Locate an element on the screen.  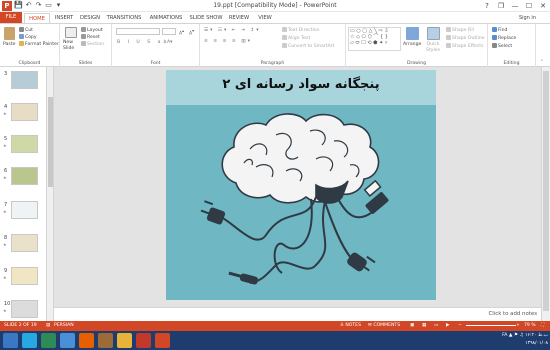
align-text-button: Align Text is located at coordinates (296, 38).